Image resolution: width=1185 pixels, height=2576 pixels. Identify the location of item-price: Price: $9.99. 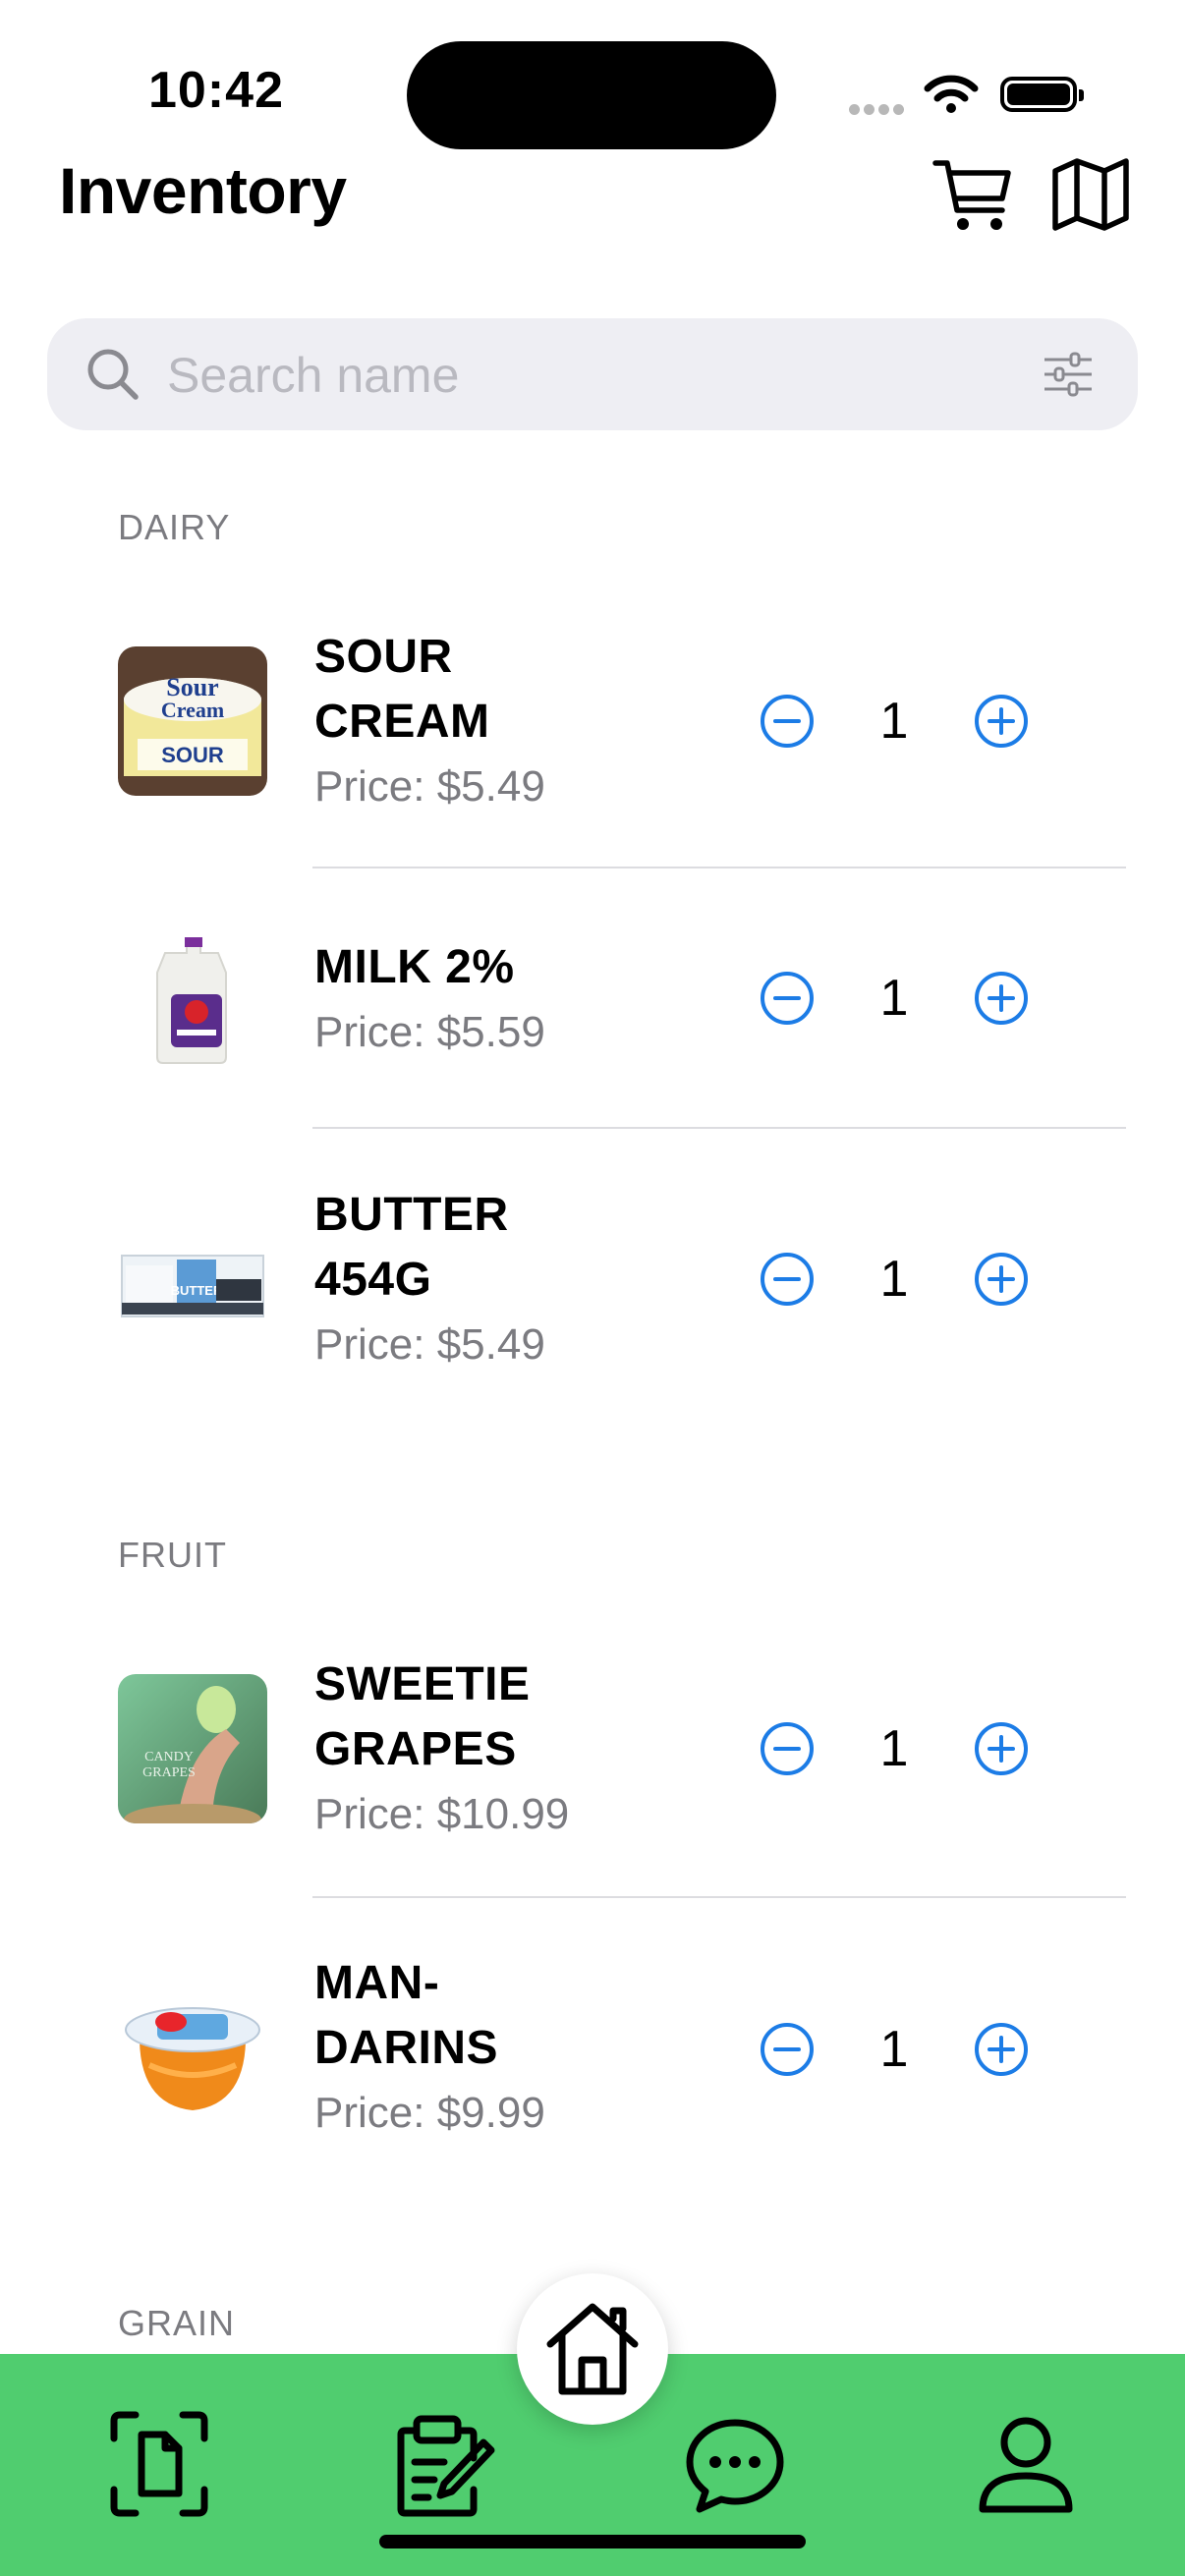
(430, 2113).